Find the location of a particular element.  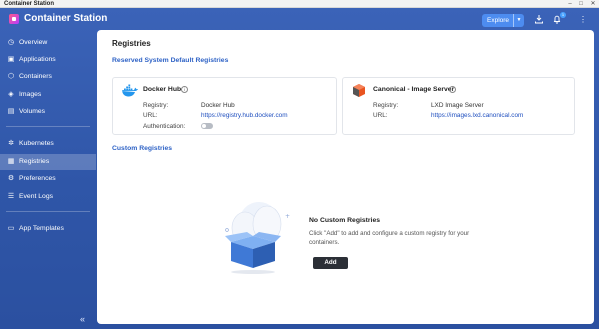

sidebar-item-containers: ⬡ Containers is located at coordinates (48, 77).